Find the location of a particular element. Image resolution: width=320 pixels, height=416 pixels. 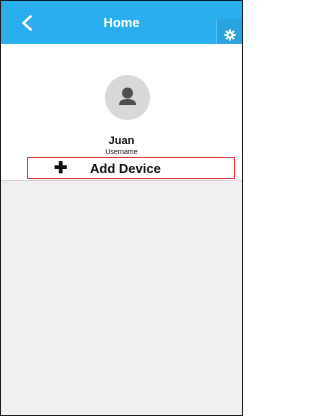

plus-icon: ✚ is located at coordinates (61, 168).